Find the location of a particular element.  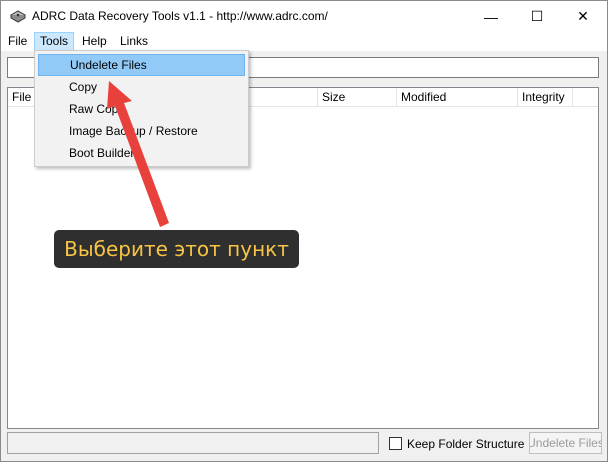

close-button: ✕ is located at coordinates (583, 16).